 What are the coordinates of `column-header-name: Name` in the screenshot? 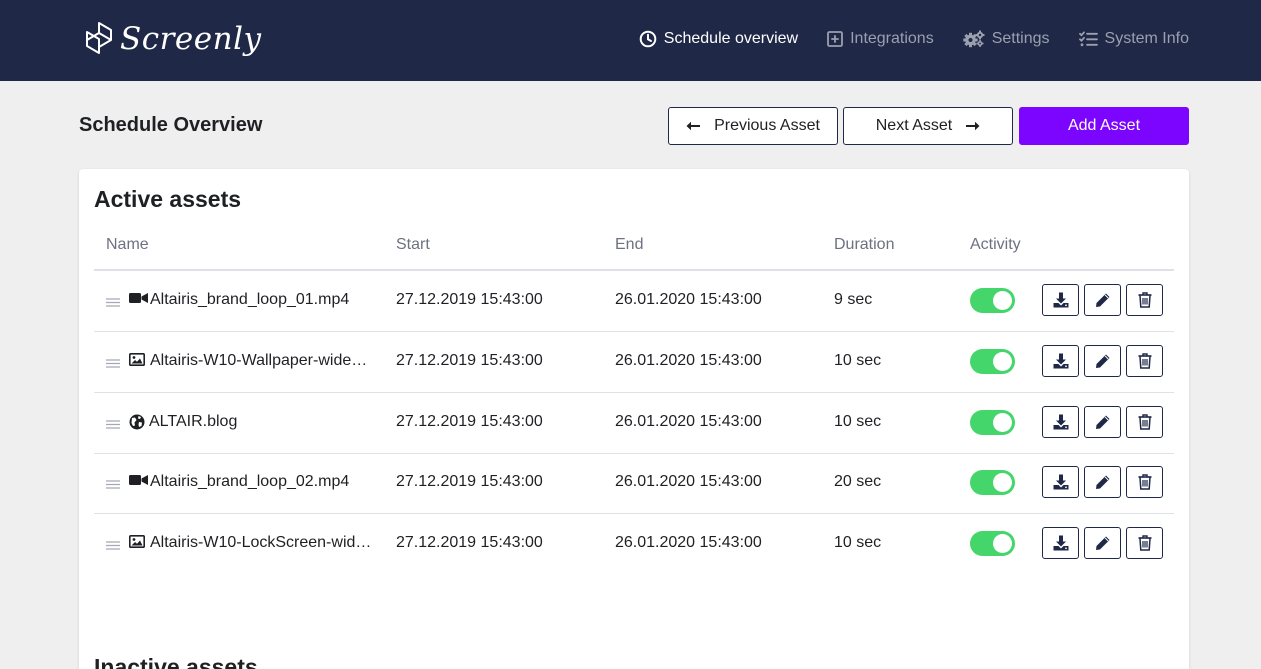 It's located at (127, 244).